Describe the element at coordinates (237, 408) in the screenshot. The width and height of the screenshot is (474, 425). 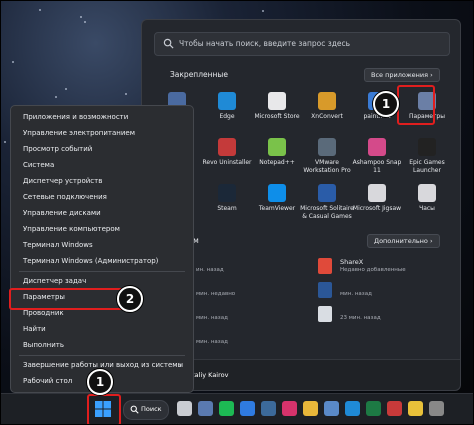
I see `taskbar: Поиск` at that location.